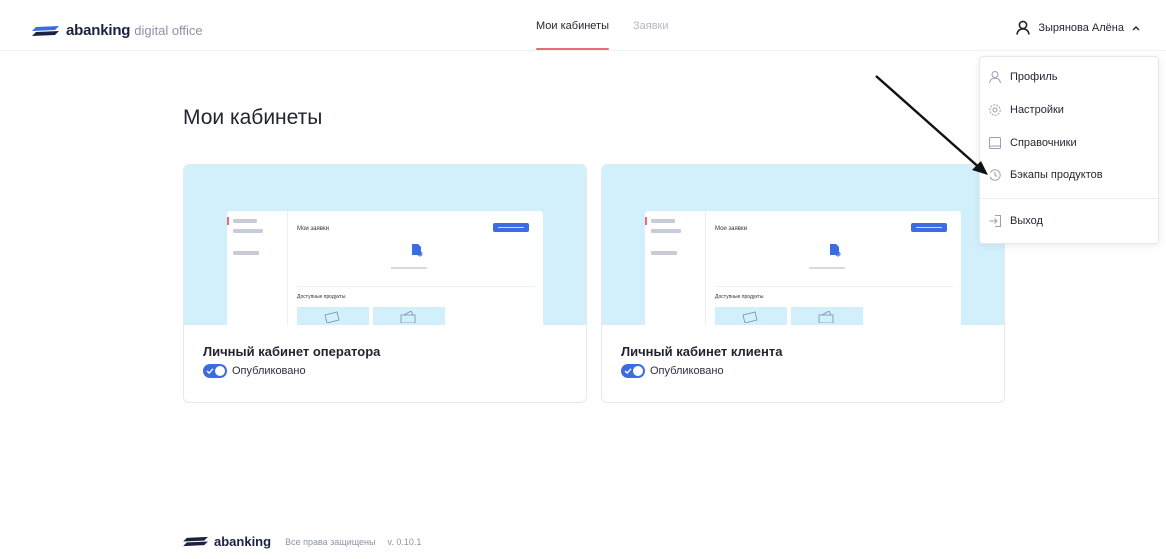  I want to click on main-nav: Мои кабинеты Заявки, so click(614, 30).